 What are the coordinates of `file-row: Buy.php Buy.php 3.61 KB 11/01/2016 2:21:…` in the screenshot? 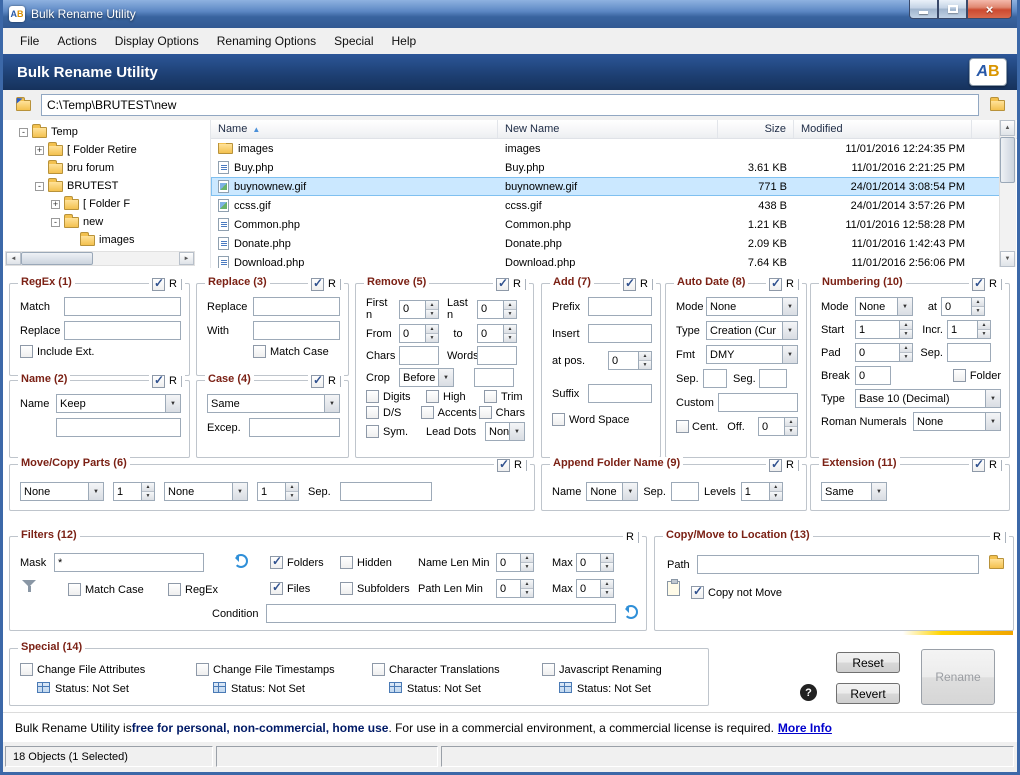 It's located at (605, 167).